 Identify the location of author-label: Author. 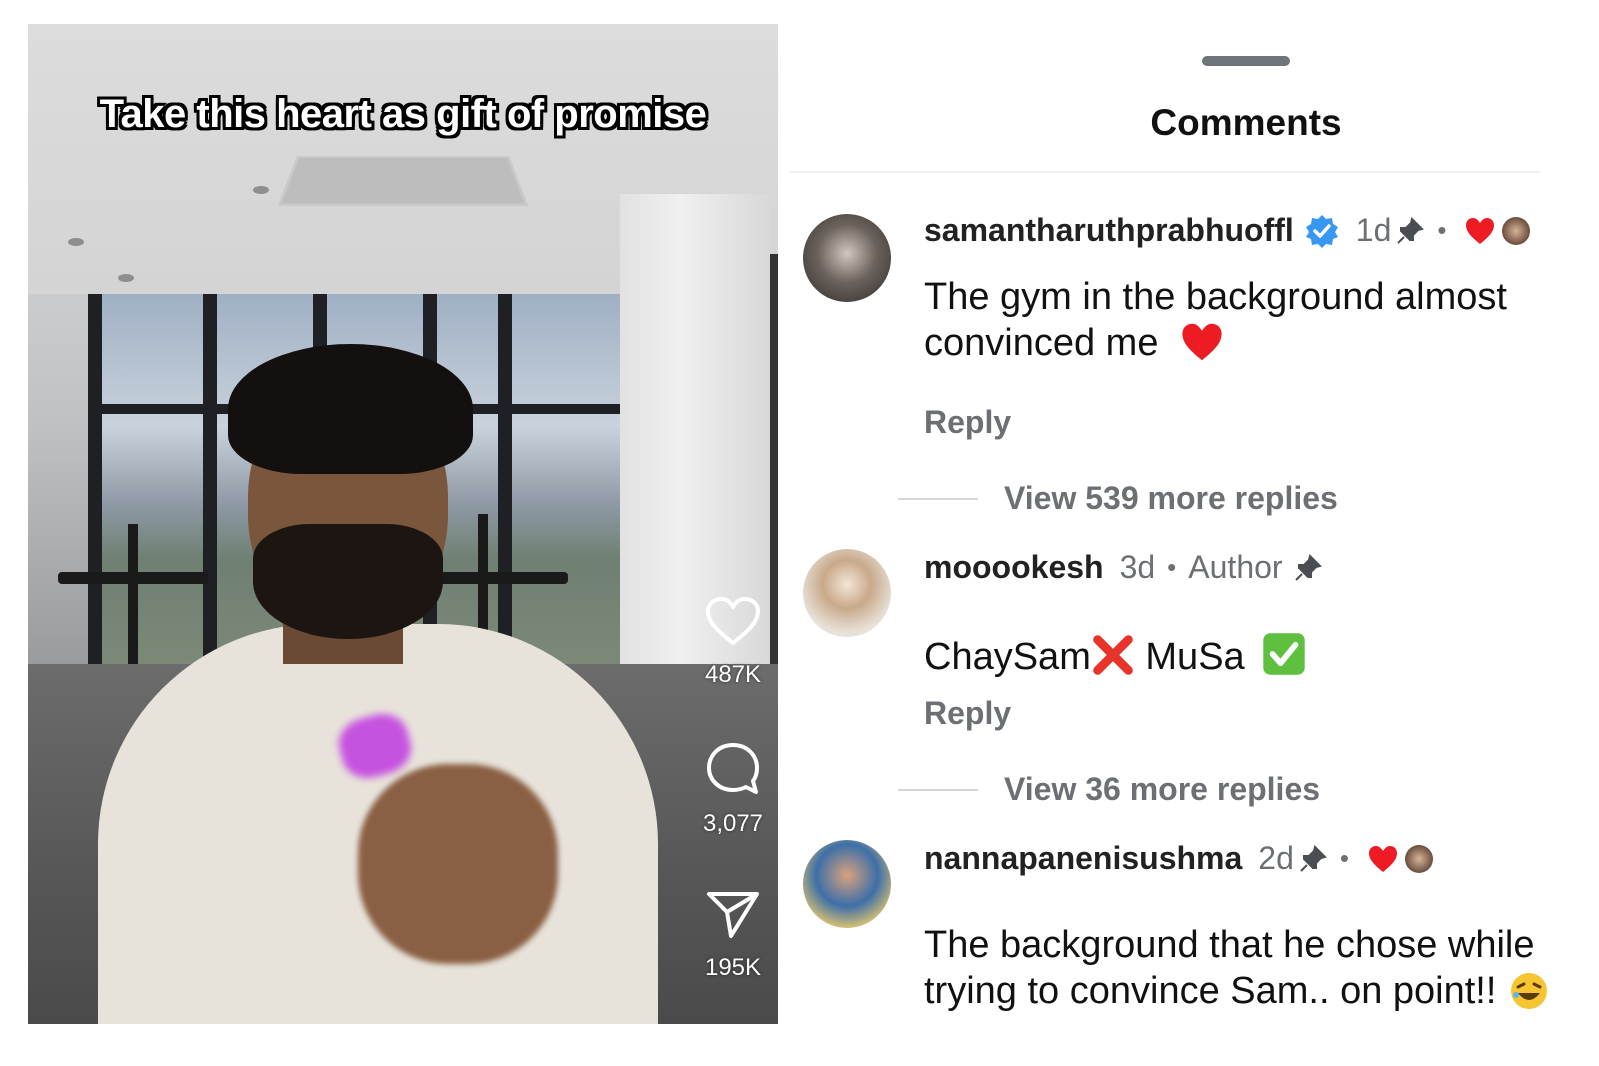
(1235, 567).